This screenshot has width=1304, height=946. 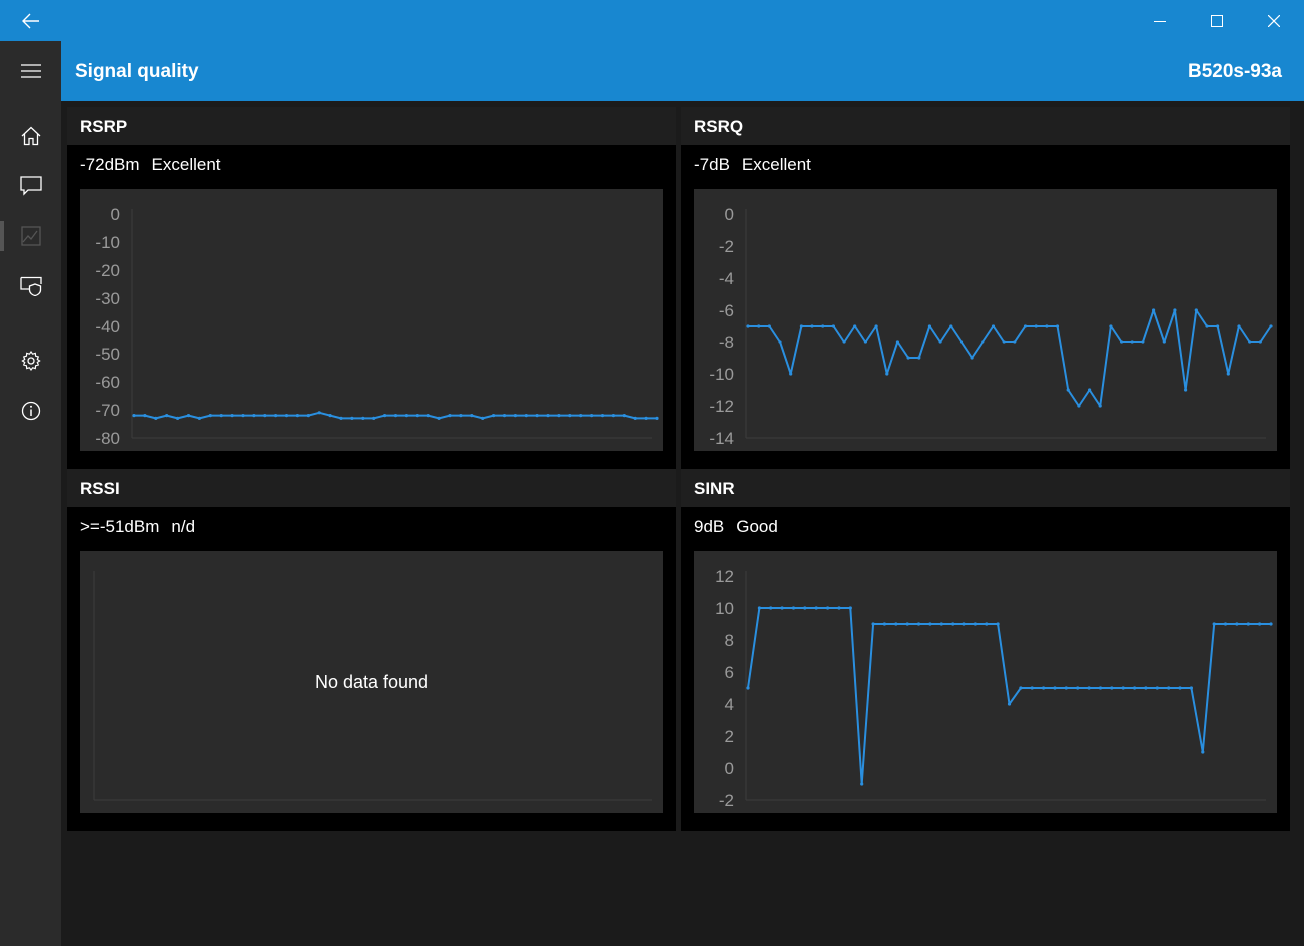 What do you see at coordinates (752, 165) in the screenshot?
I see `rsrq-value-line: -7dB Excellent` at bounding box center [752, 165].